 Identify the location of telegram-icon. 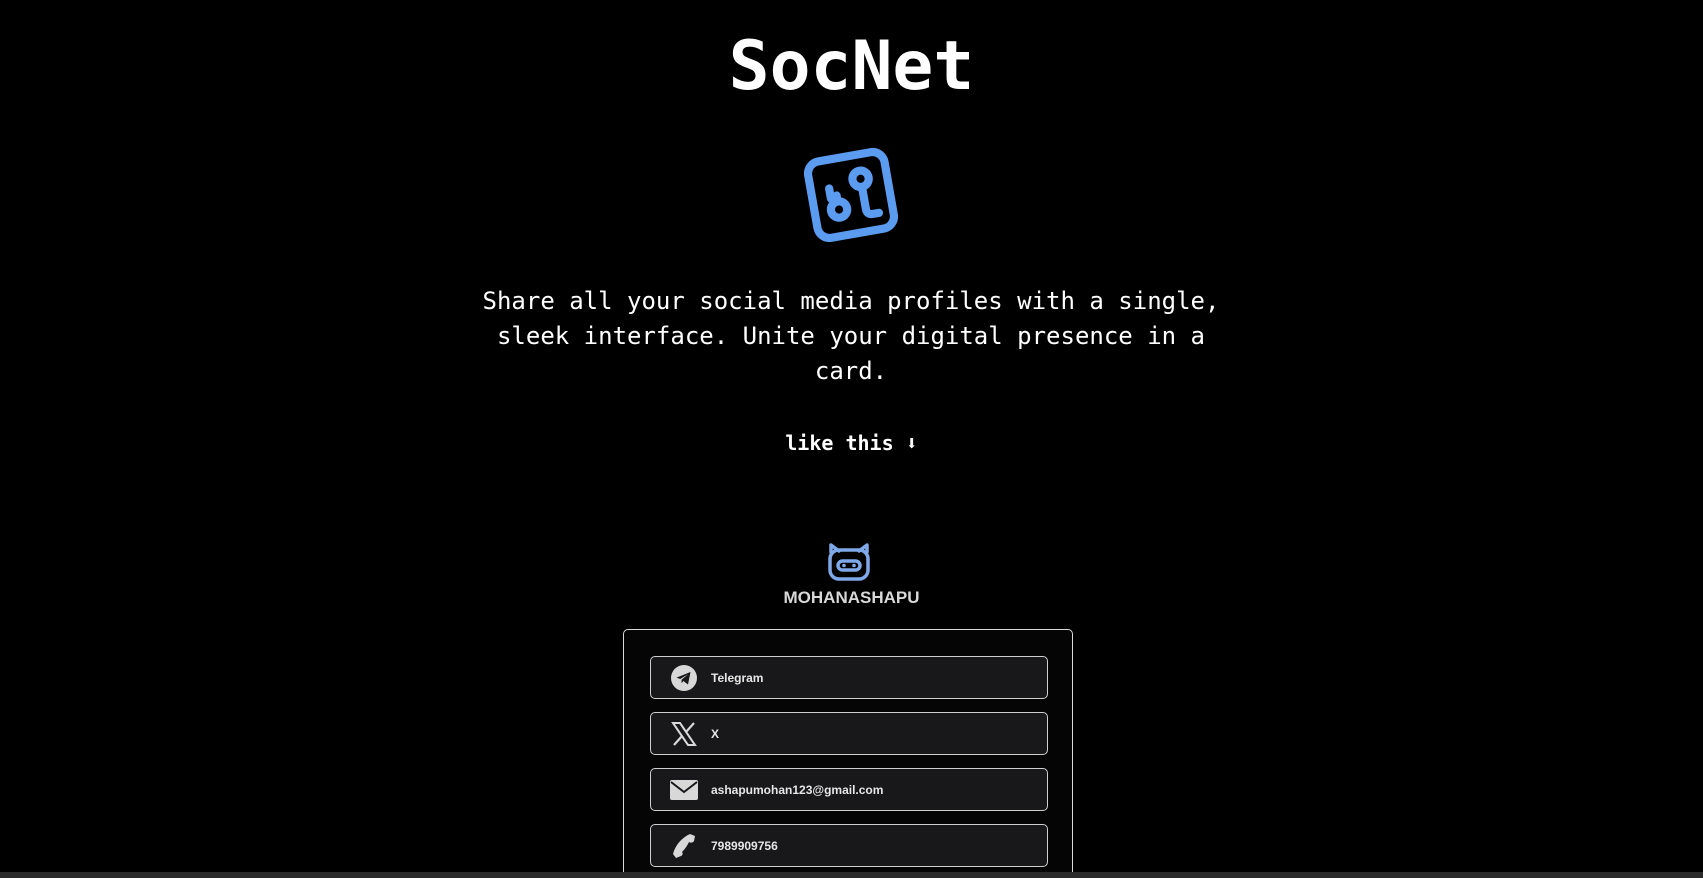
(684, 678).